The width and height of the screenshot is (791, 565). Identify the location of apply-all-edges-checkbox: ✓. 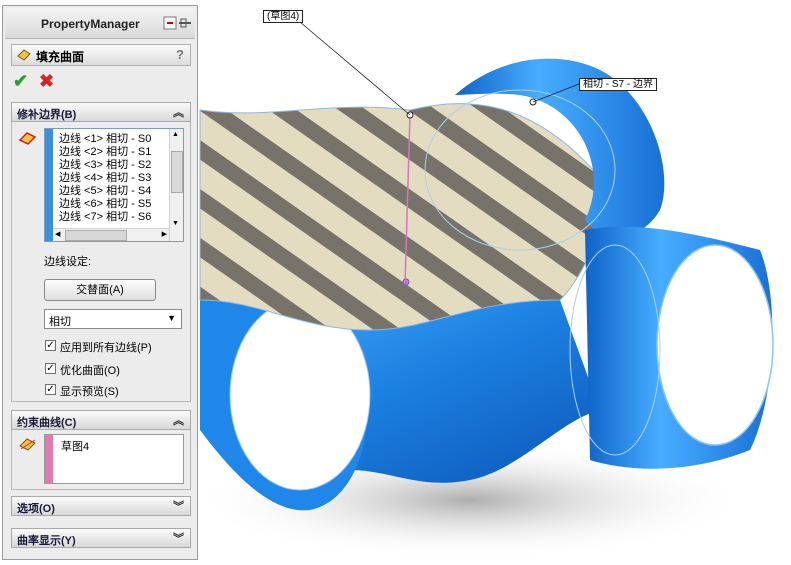
(50, 345).